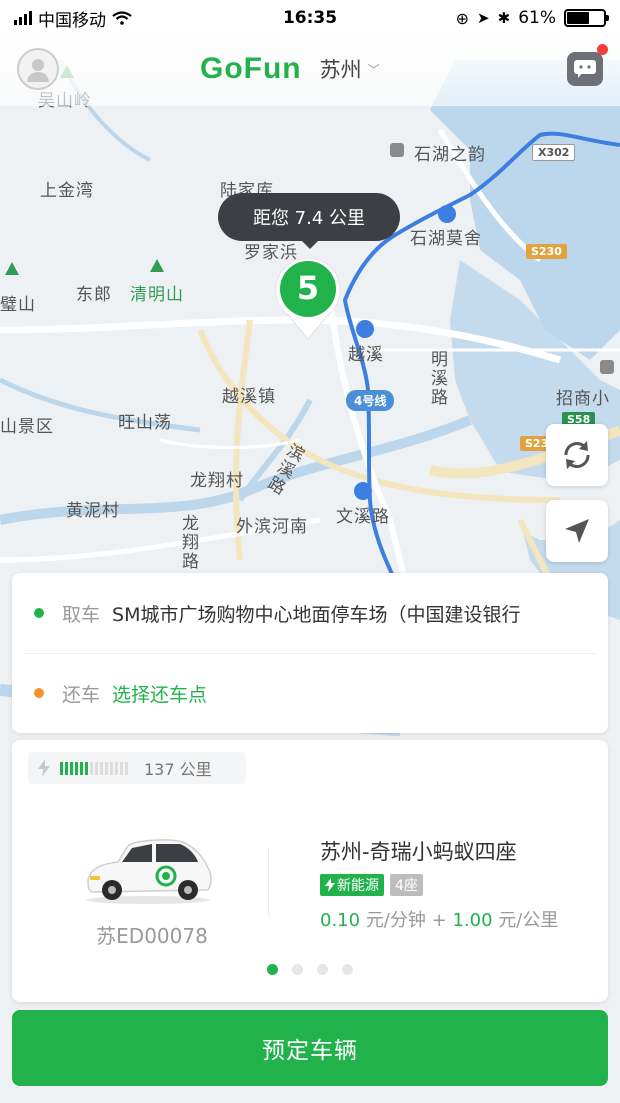 The height and width of the screenshot is (1103, 620). What do you see at coordinates (18, 305) in the screenshot?
I see `map-label: 璧山` at bounding box center [18, 305].